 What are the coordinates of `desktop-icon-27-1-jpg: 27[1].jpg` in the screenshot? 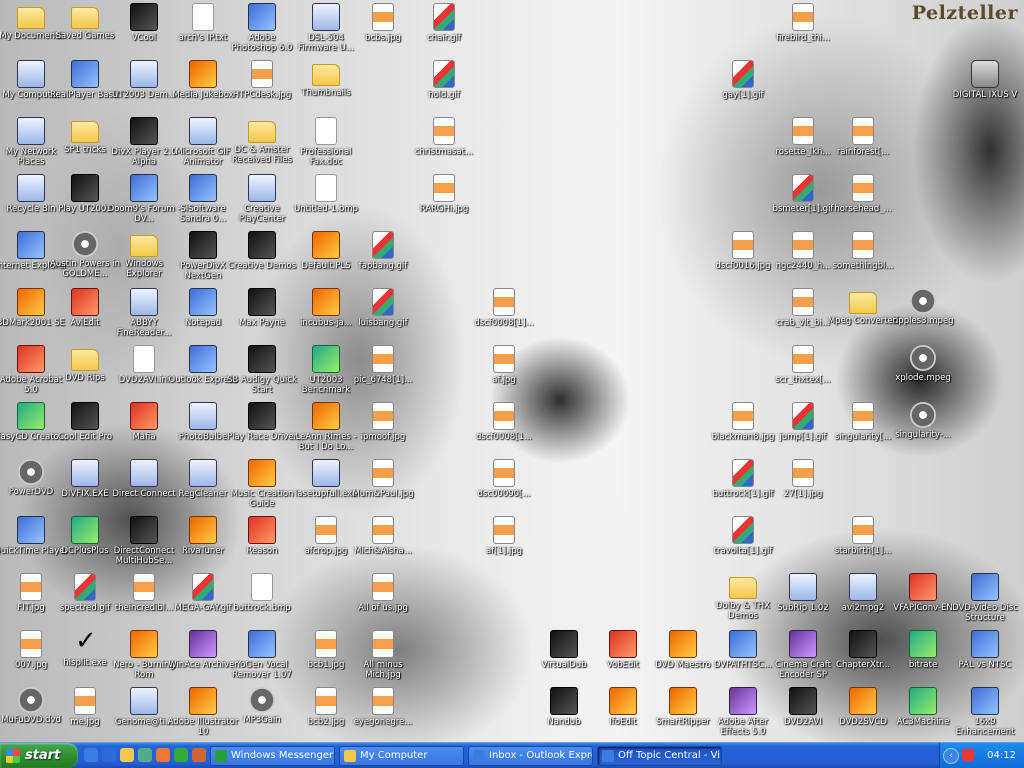 It's located at (803, 479).